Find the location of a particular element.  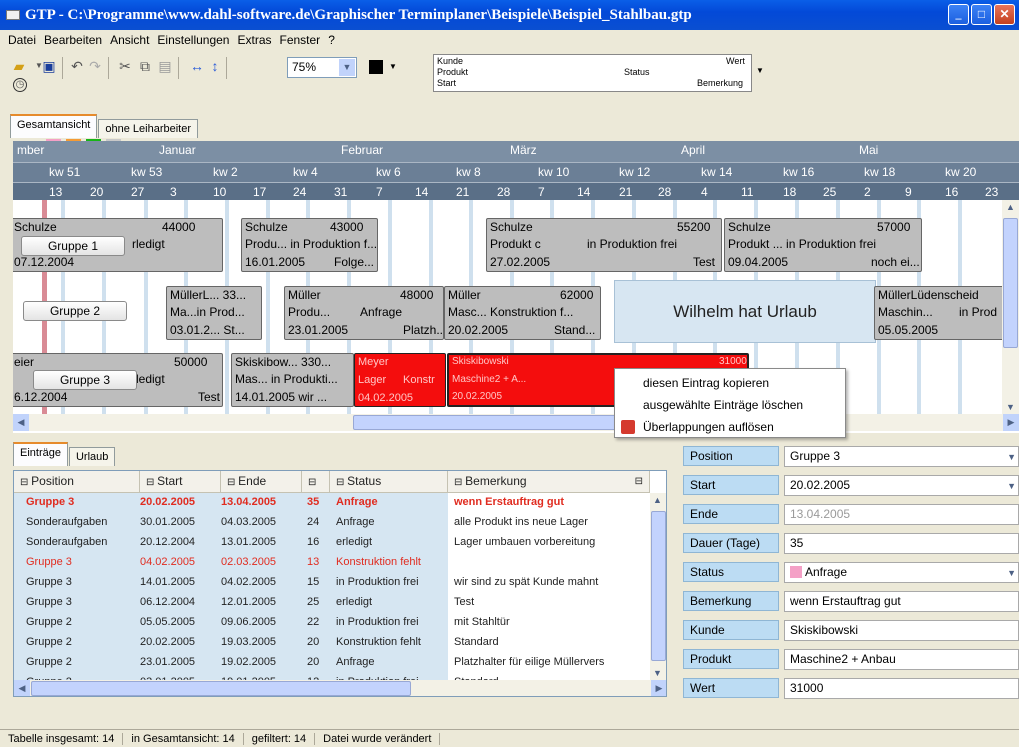

bar-customer: Schulze is located at coordinates (749, 227).